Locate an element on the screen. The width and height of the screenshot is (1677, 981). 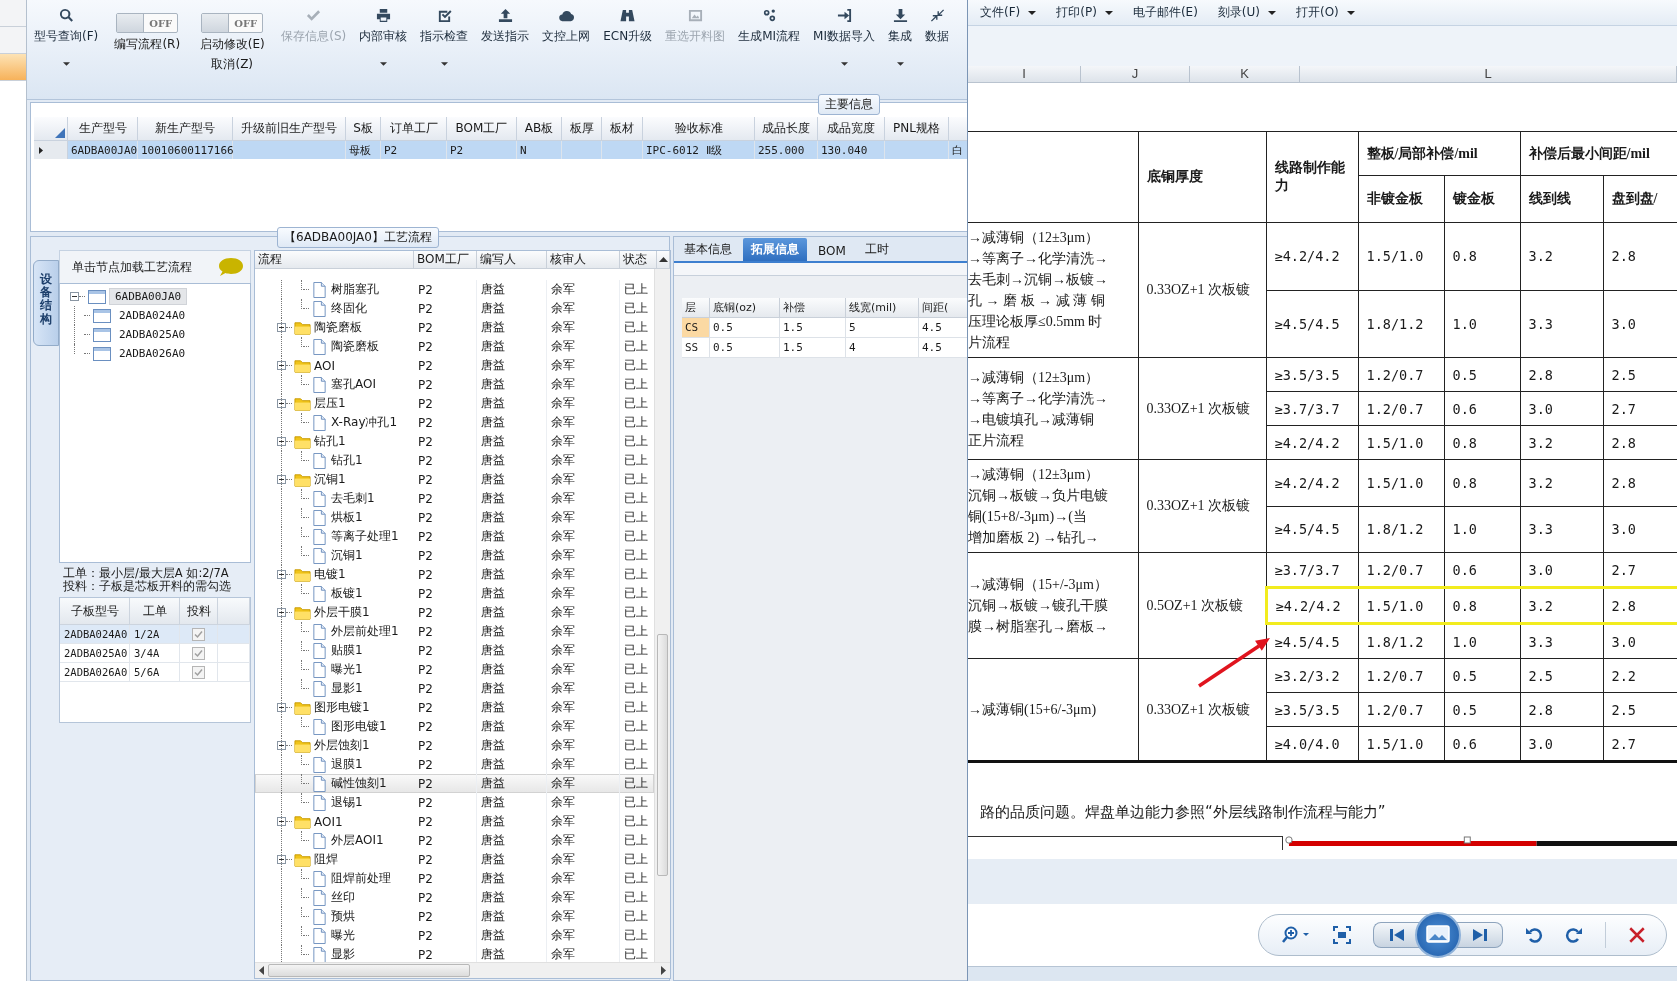
toolbar-button: 集成 is located at coordinates (900, 42).